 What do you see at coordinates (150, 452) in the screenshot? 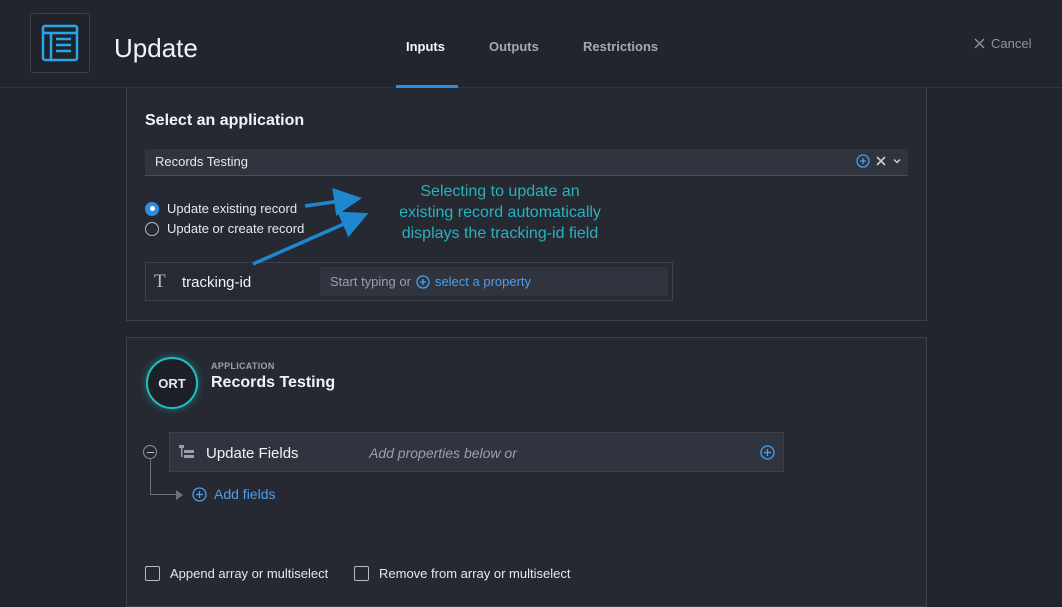
I see `collapse-icon` at bounding box center [150, 452].